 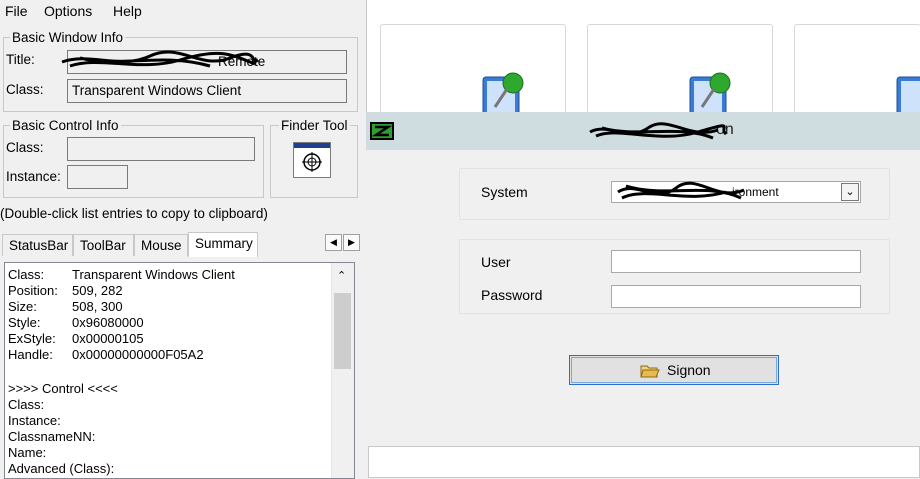 I want to click on finder-tool-legend: Finder Tool, so click(x=314, y=125).